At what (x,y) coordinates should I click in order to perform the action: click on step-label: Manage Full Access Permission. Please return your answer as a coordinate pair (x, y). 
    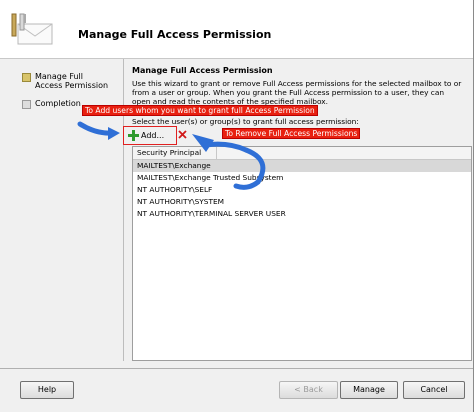
    Looking at the image, I should click on (72, 81).